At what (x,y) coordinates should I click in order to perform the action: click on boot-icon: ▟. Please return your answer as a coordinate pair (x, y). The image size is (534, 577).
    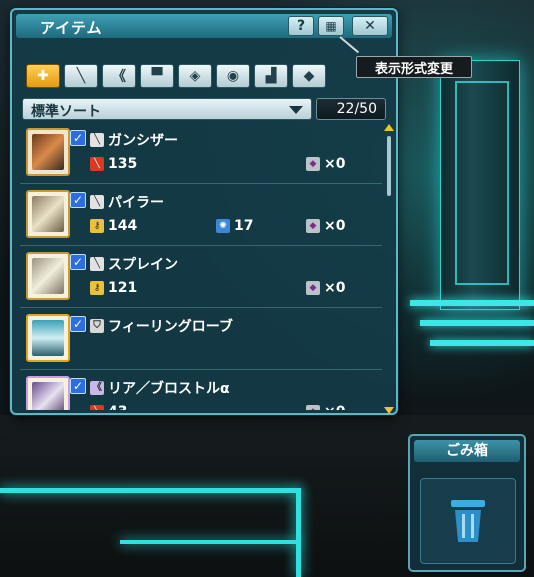
    Looking at the image, I should click on (271, 76).